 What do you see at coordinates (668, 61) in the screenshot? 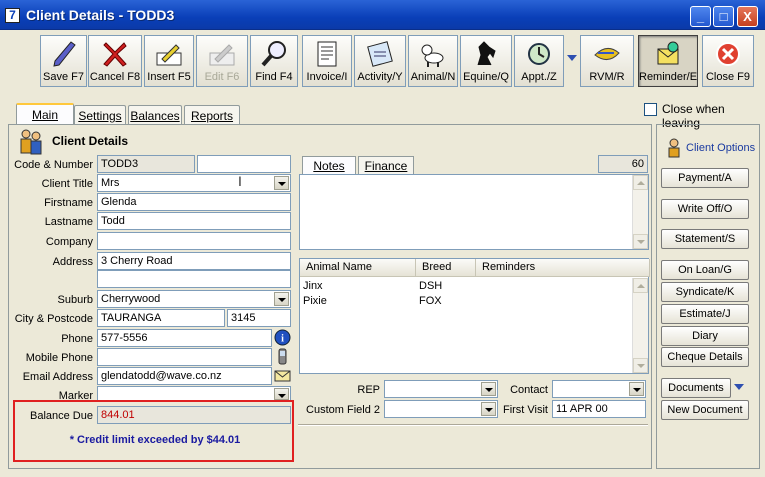
I see `reminder-button: Reminder/E` at bounding box center [668, 61].